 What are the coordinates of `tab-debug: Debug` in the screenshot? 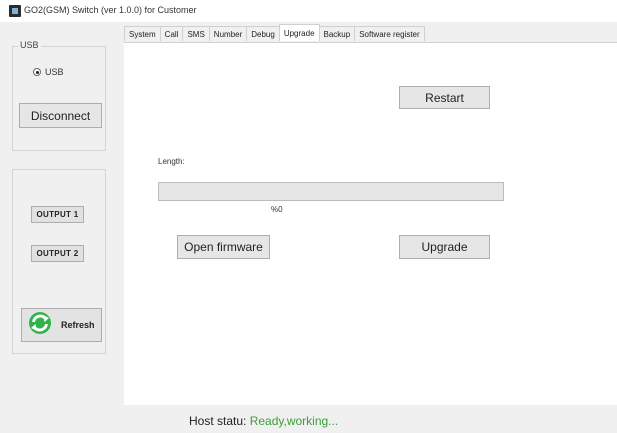 It's located at (263, 33).